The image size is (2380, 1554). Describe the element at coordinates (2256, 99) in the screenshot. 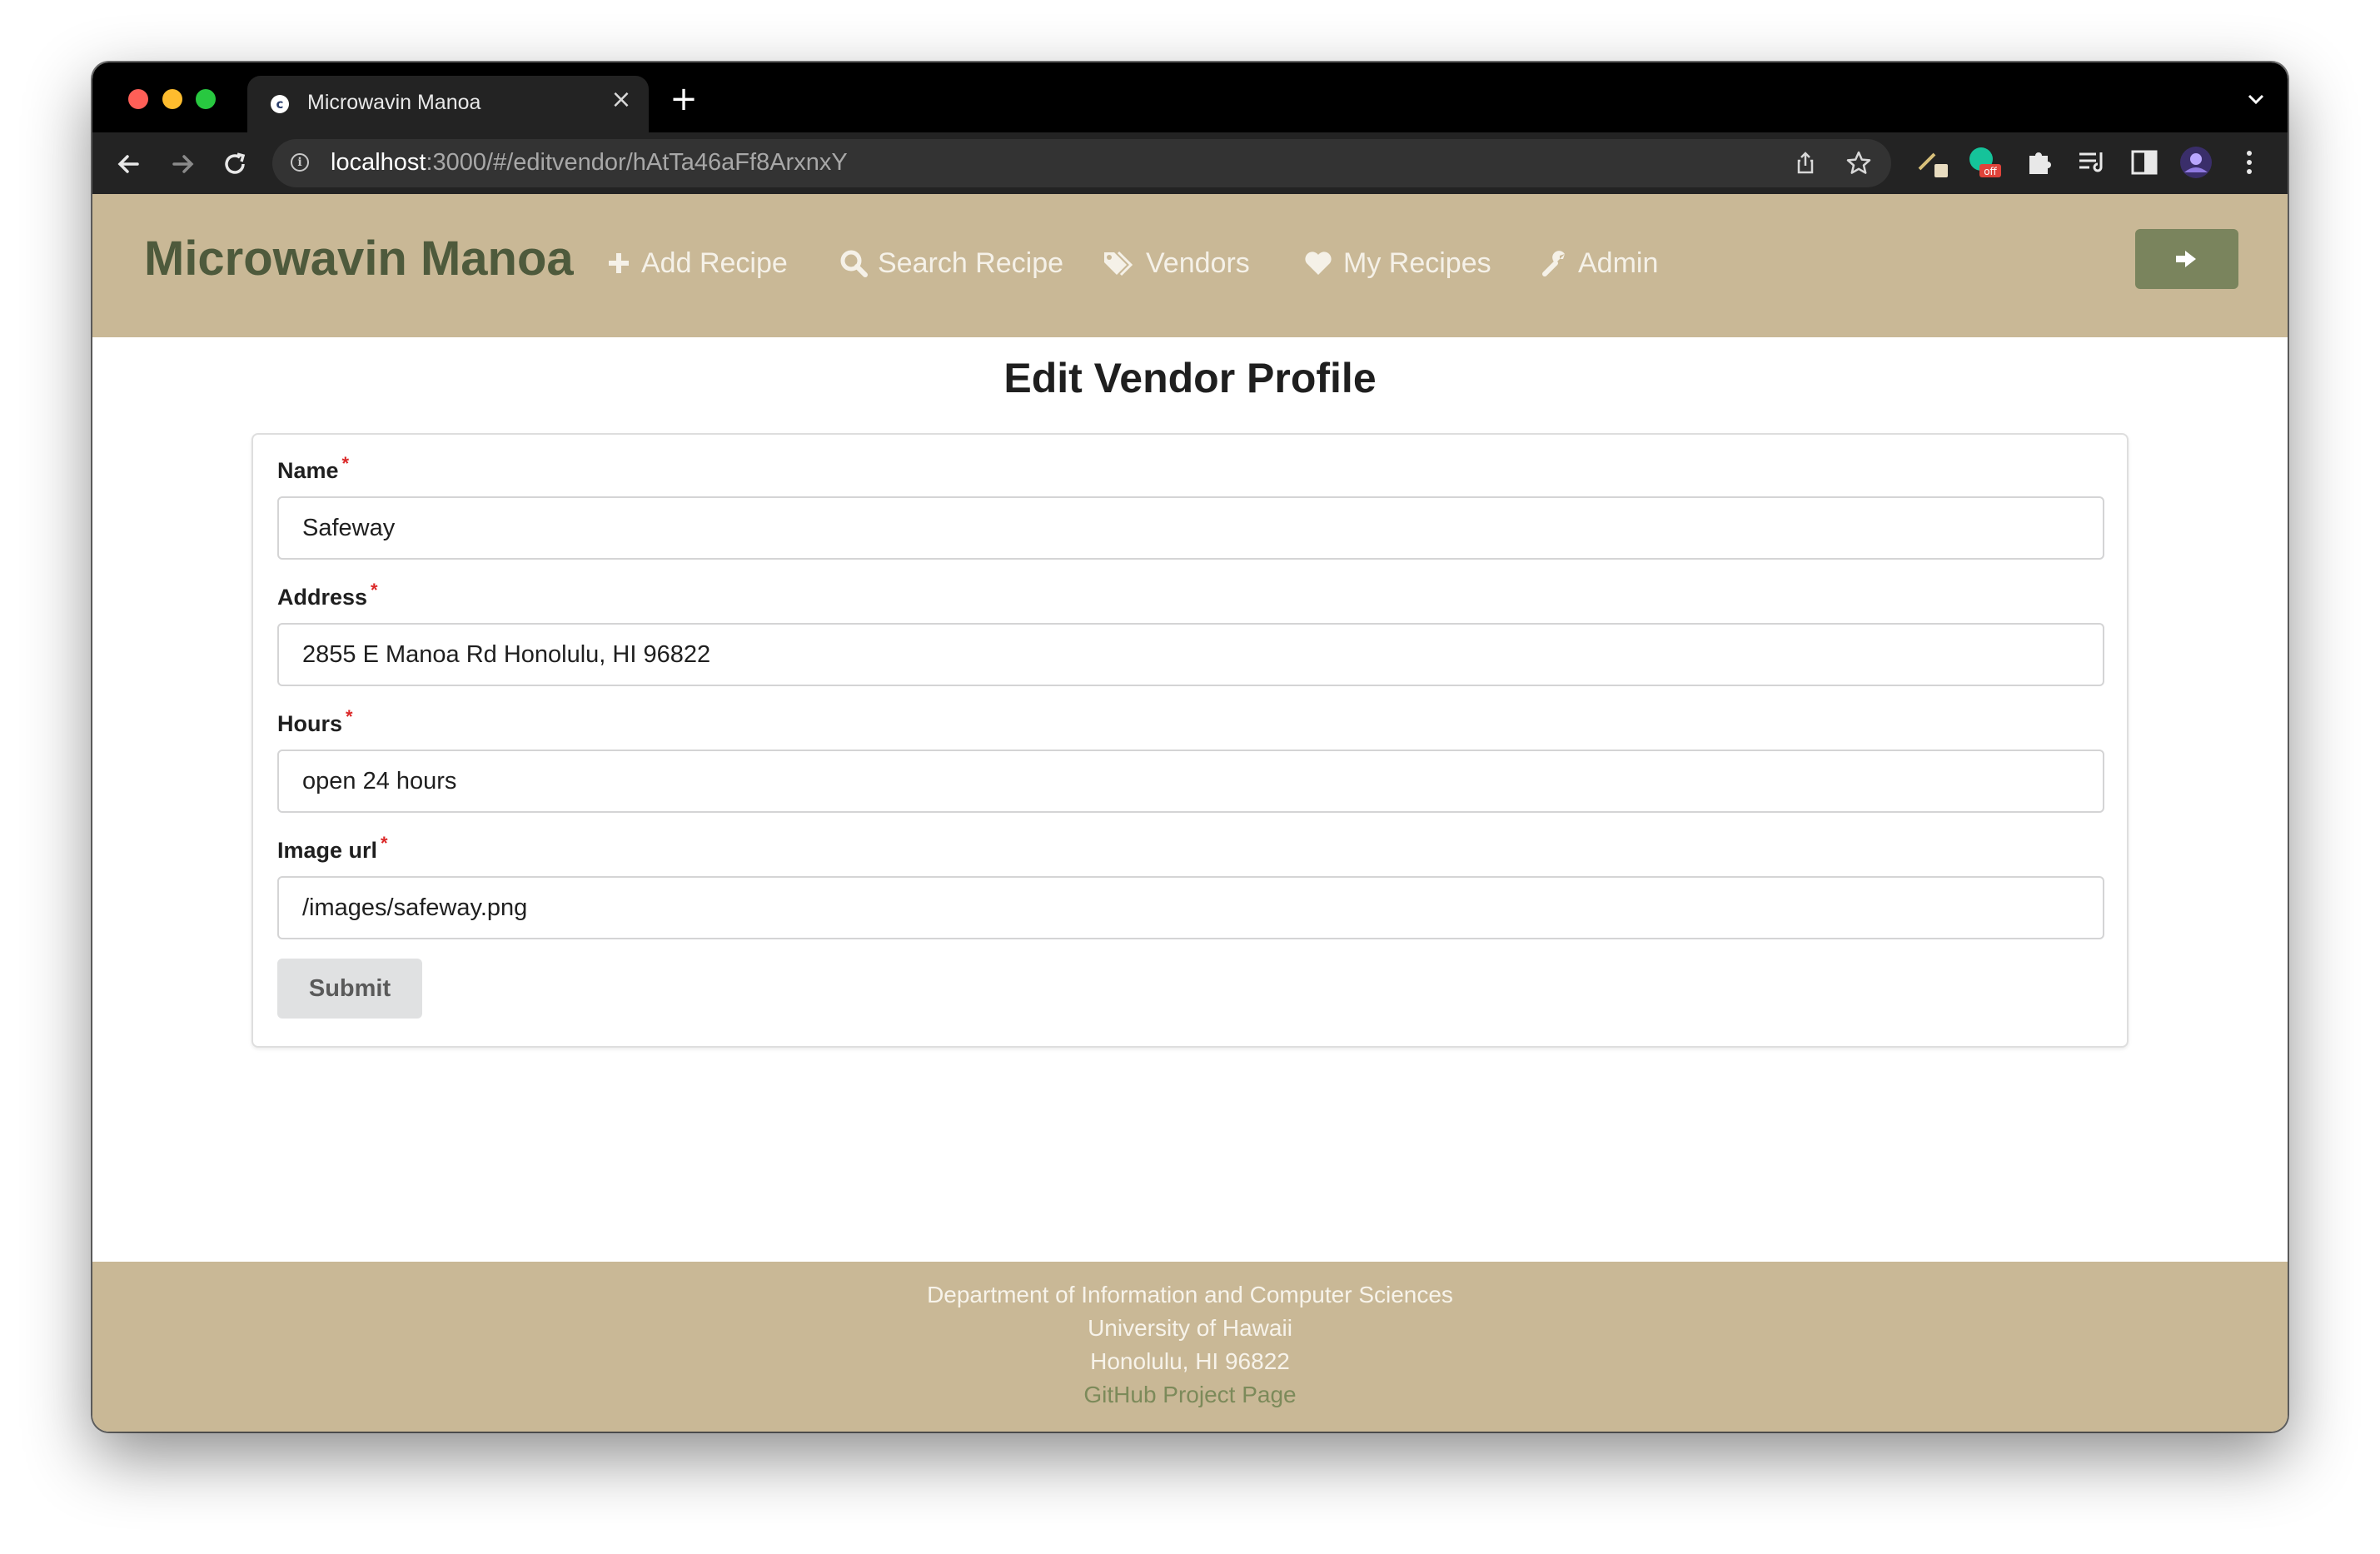

I see `tab-search-chevron-icon` at that location.